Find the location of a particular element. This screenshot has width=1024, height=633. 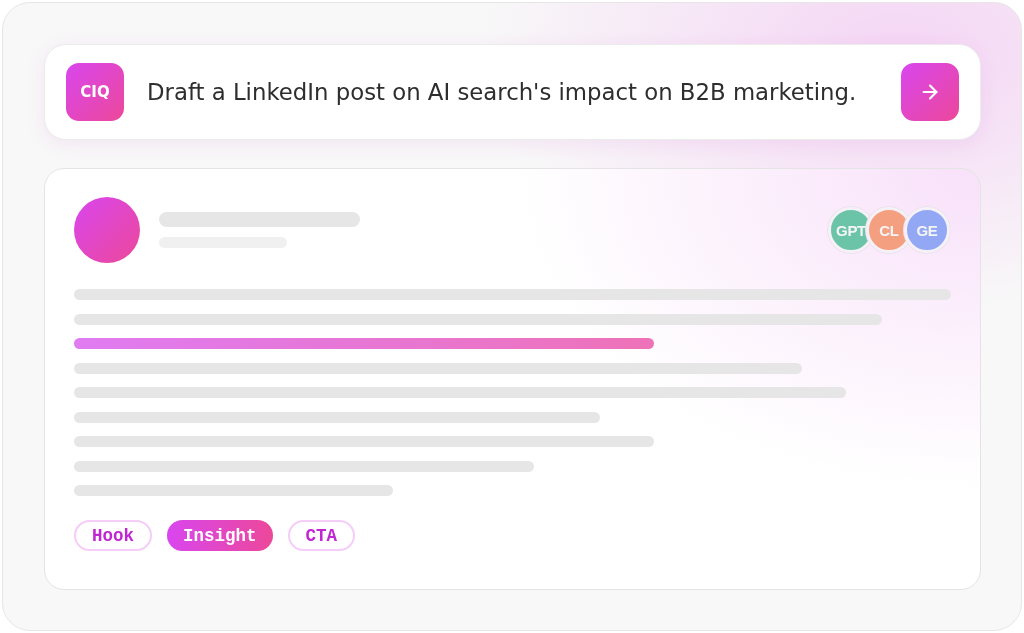

section-tag: Insight is located at coordinates (220, 535).